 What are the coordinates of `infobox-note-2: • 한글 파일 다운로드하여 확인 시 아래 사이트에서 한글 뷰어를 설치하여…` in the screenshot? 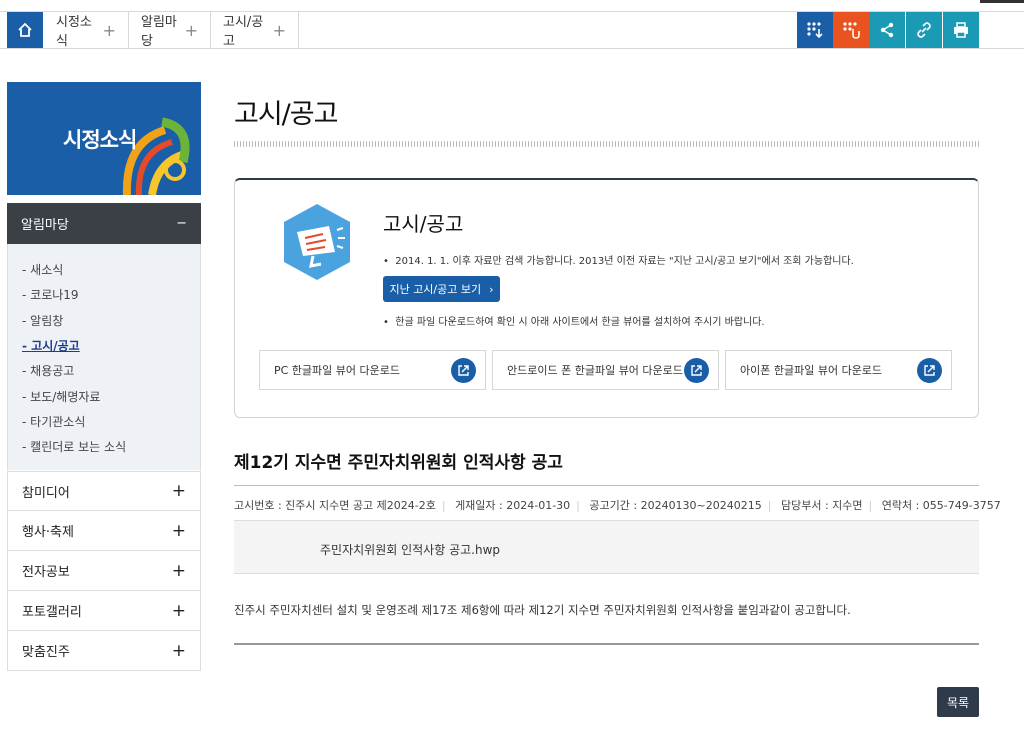 It's located at (574, 322).